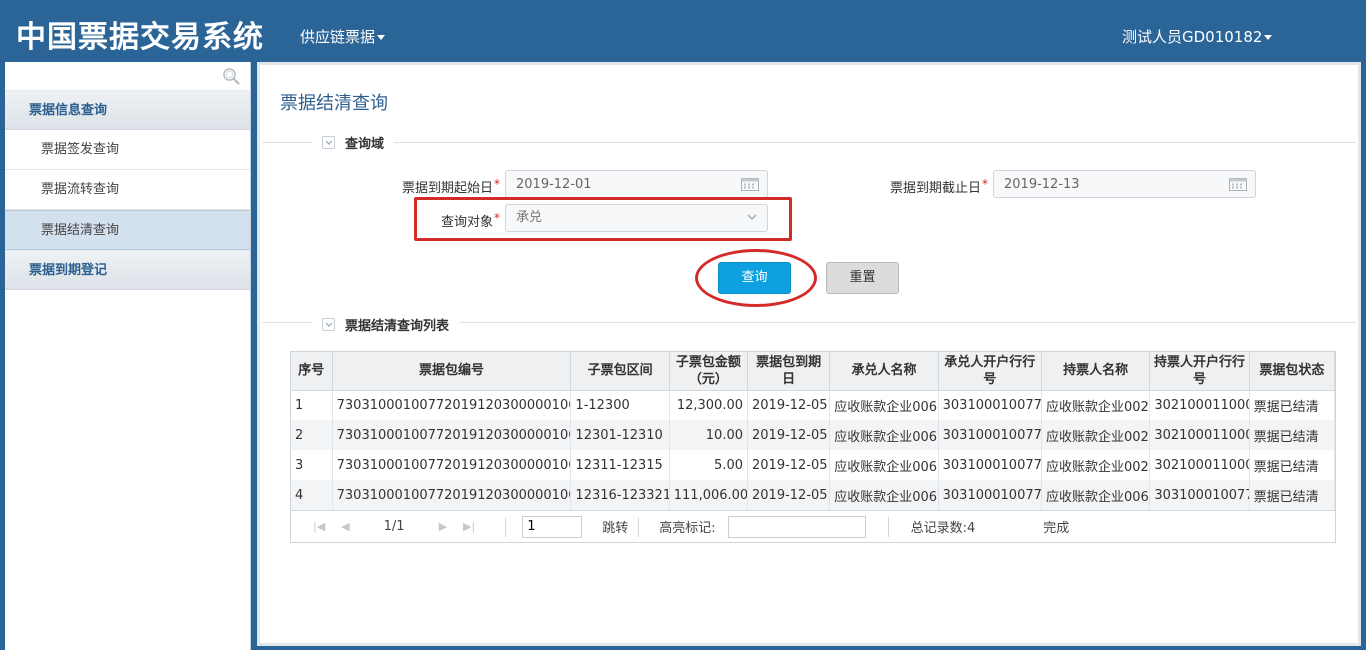 The height and width of the screenshot is (650, 1366). Describe the element at coordinates (754, 278) in the screenshot. I see `query-button: 查询` at that location.